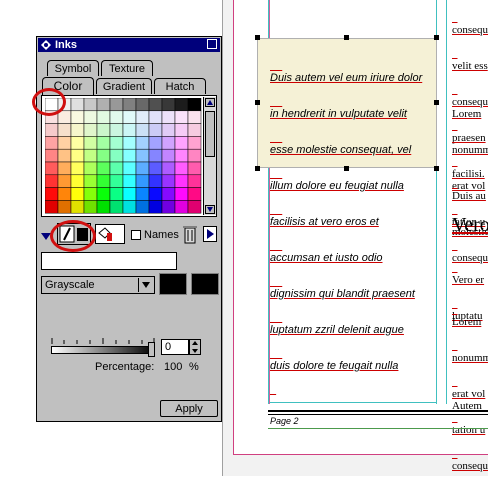 This screenshot has width=488, height=484. What do you see at coordinates (109, 261) in the screenshot?
I see `color-name-field` at bounding box center [109, 261].